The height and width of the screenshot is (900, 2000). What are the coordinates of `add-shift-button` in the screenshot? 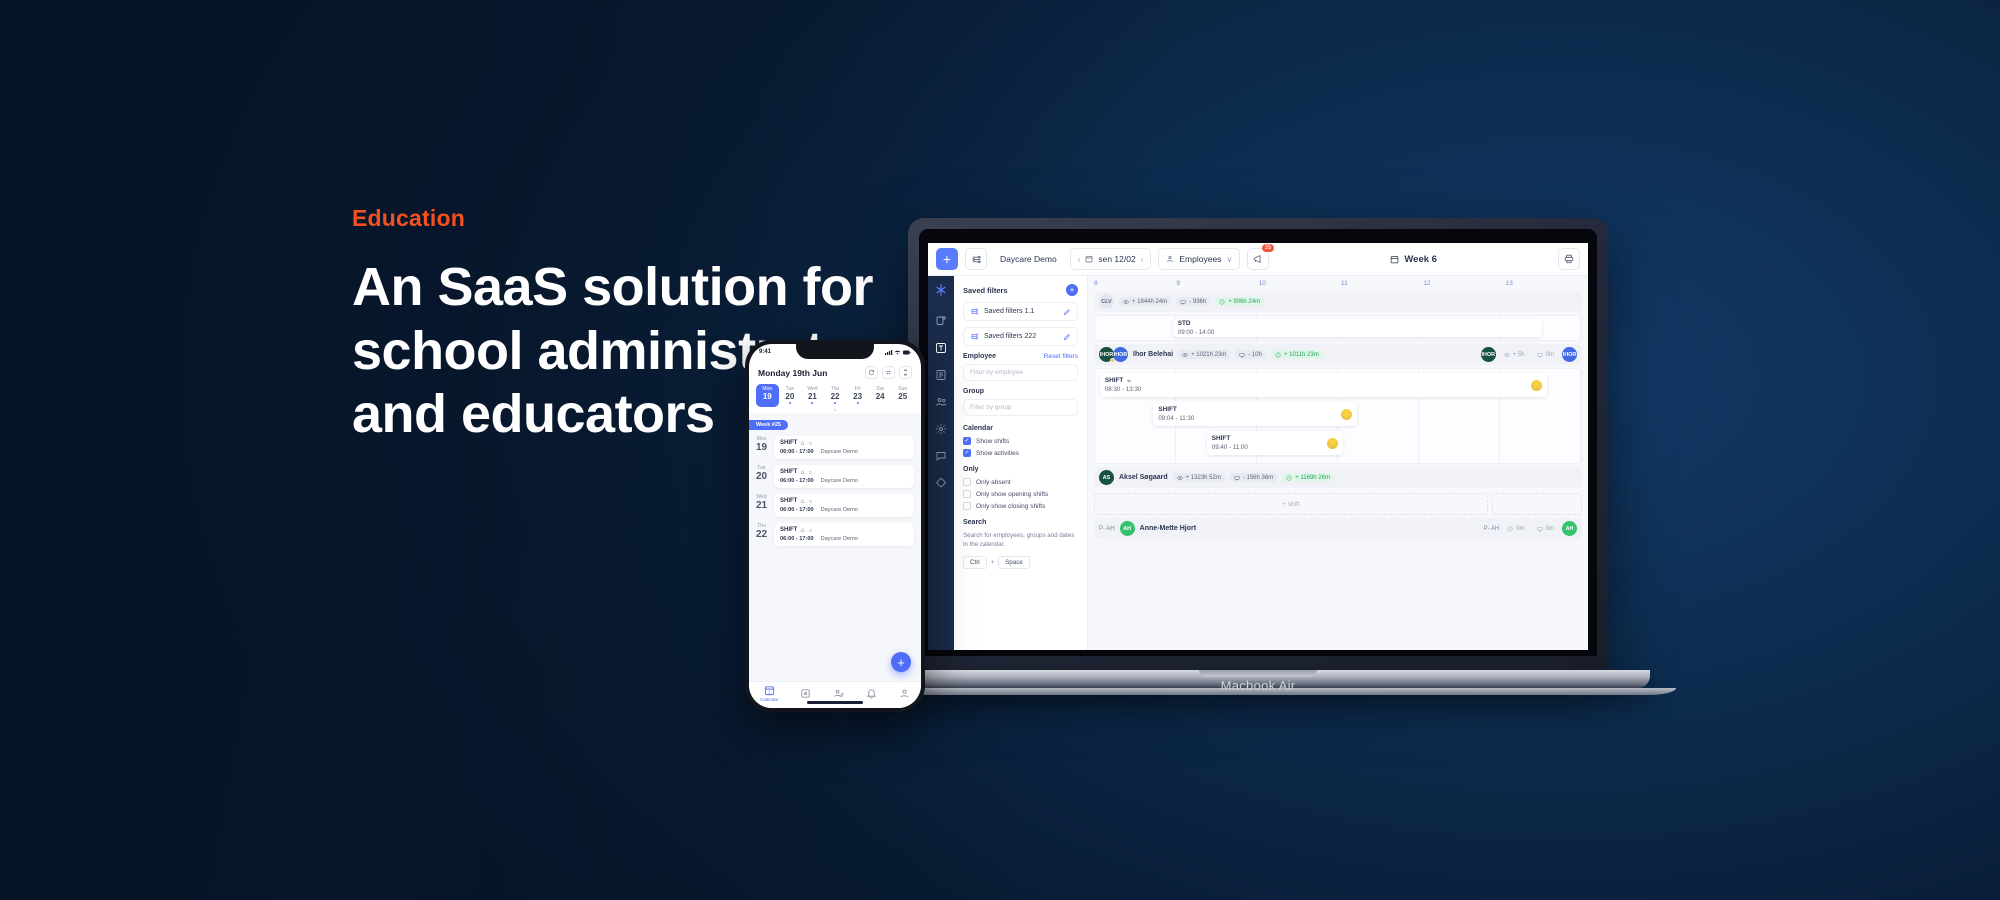 It's located at (1537, 504).